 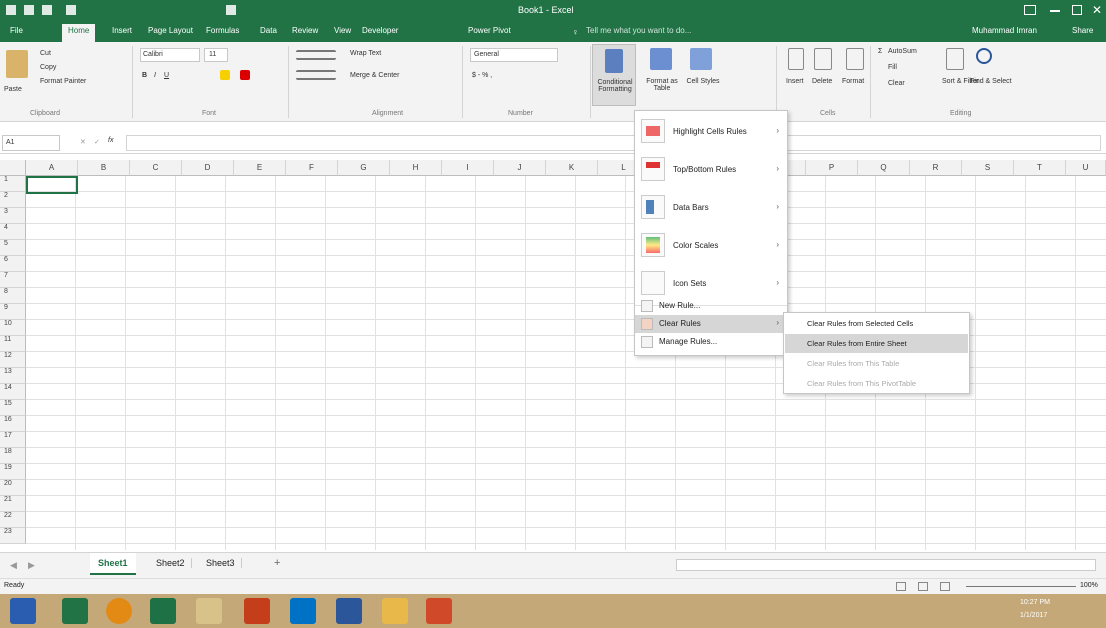 What do you see at coordinates (79, 33) in the screenshot?
I see `tab-home: Home` at bounding box center [79, 33].